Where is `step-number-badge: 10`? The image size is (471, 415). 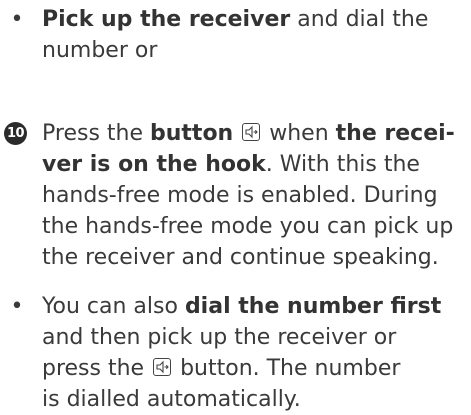
step-number-badge: 10 is located at coordinates (15, 133).